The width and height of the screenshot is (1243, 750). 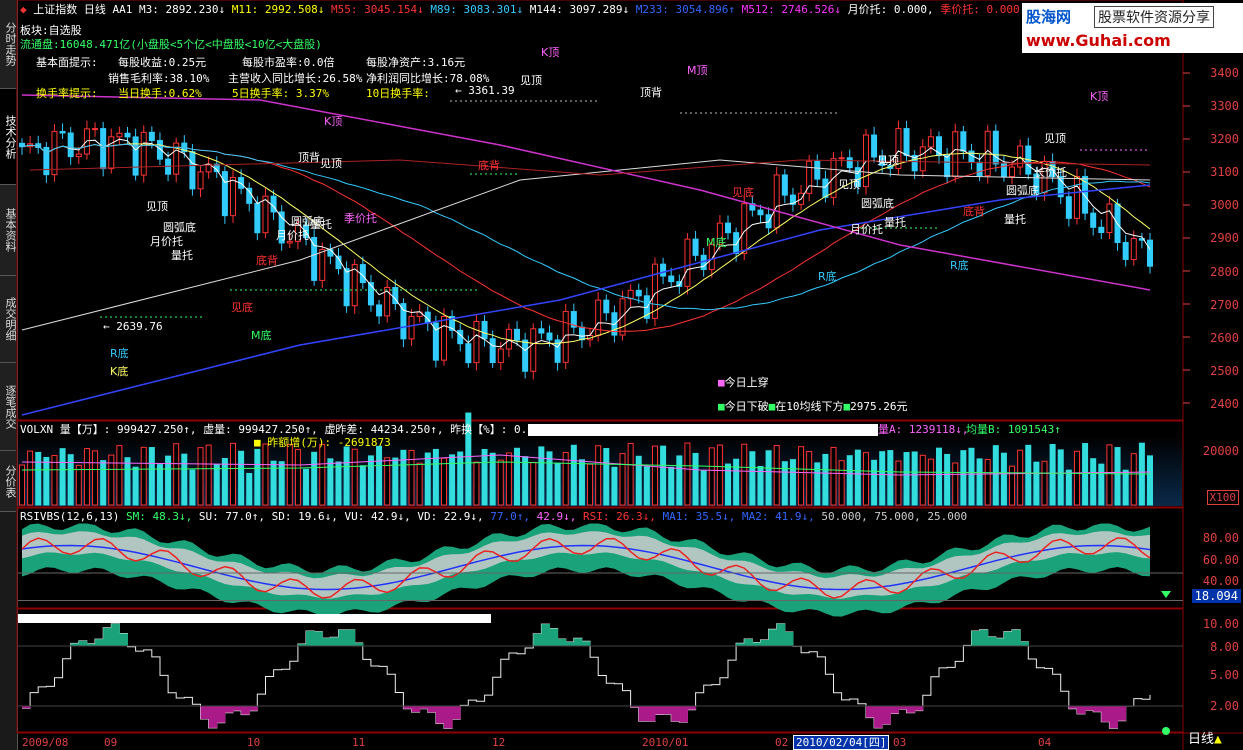 What do you see at coordinates (827, 276) in the screenshot?
I see `pattern-annotation-24: R底` at bounding box center [827, 276].